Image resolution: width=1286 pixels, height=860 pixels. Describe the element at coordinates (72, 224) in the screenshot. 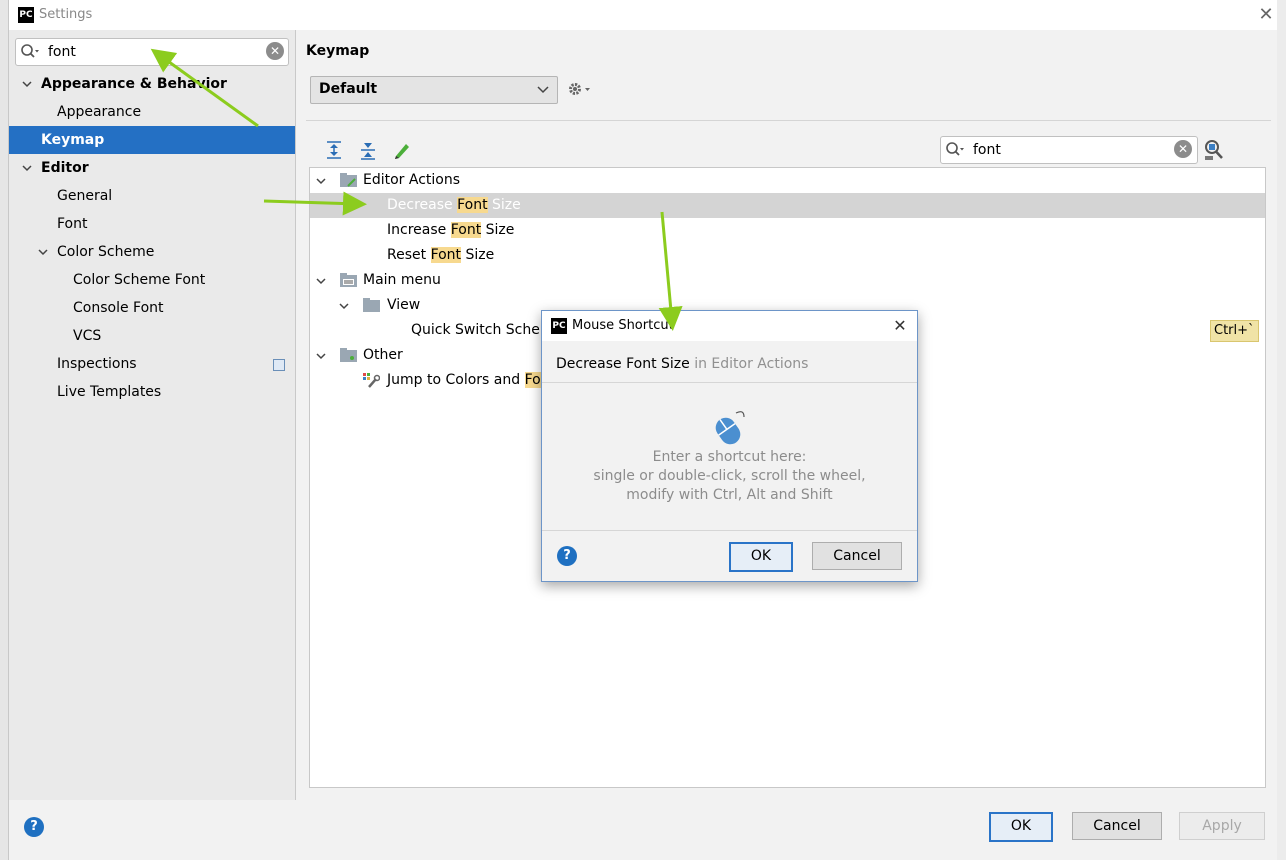

I see `sidebar-item-label: Font` at that location.